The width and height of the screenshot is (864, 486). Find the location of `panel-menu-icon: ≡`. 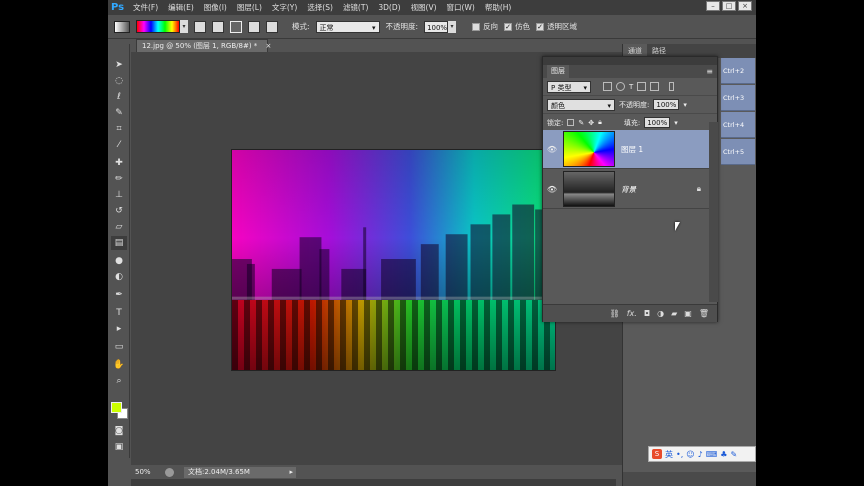

panel-menu-icon: ≡ is located at coordinates (709, 71).